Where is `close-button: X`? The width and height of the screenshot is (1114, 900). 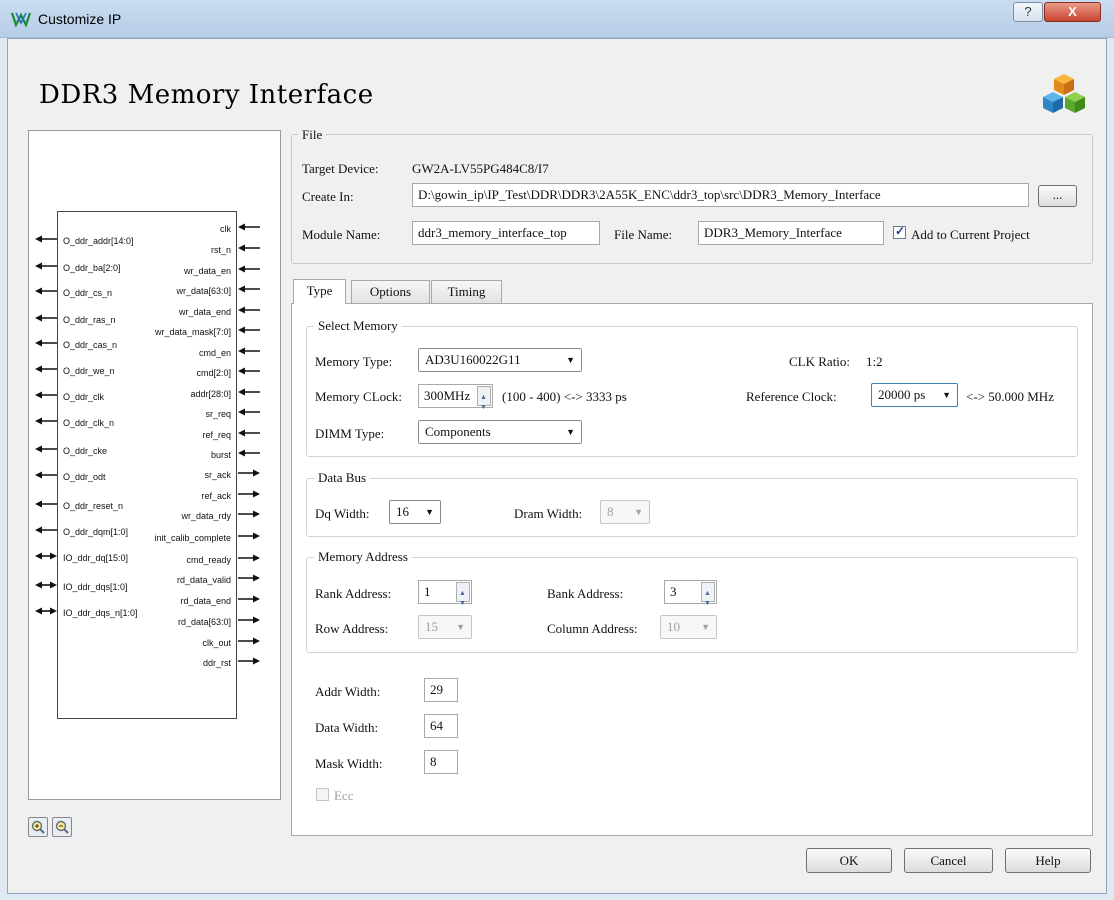
close-button: X is located at coordinates (1072, 12).